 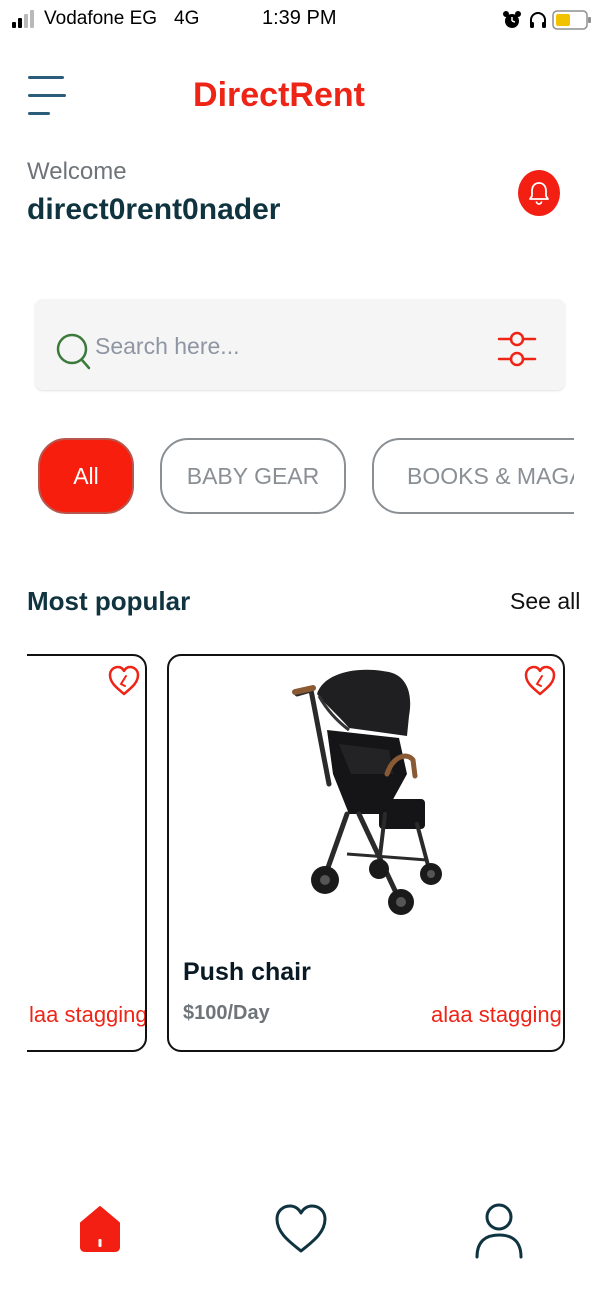 I want to click on push-chair-image, so click(x=367, y=792).